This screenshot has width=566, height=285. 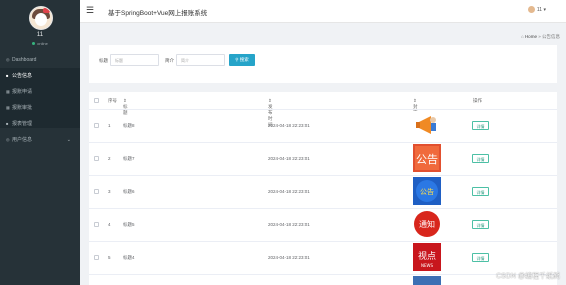 What do you see at coordinates (237, 59) in the screenshot?
I see `search-icon: ⚲` at bounding box center [237, 59].